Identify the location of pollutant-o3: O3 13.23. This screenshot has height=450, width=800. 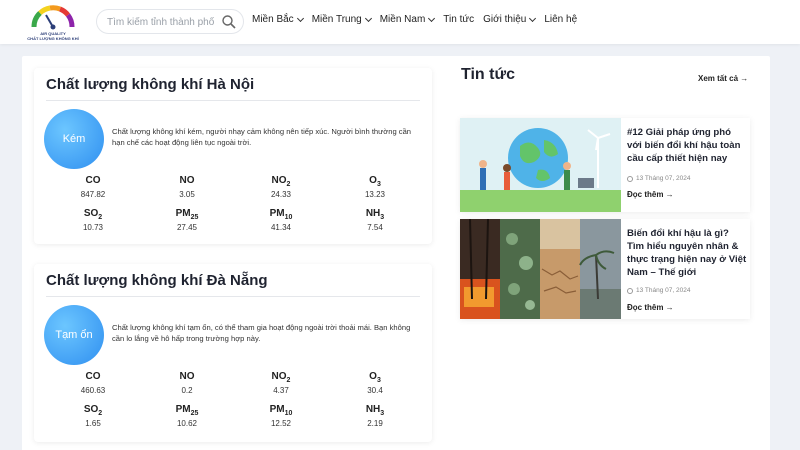
(375, 190).